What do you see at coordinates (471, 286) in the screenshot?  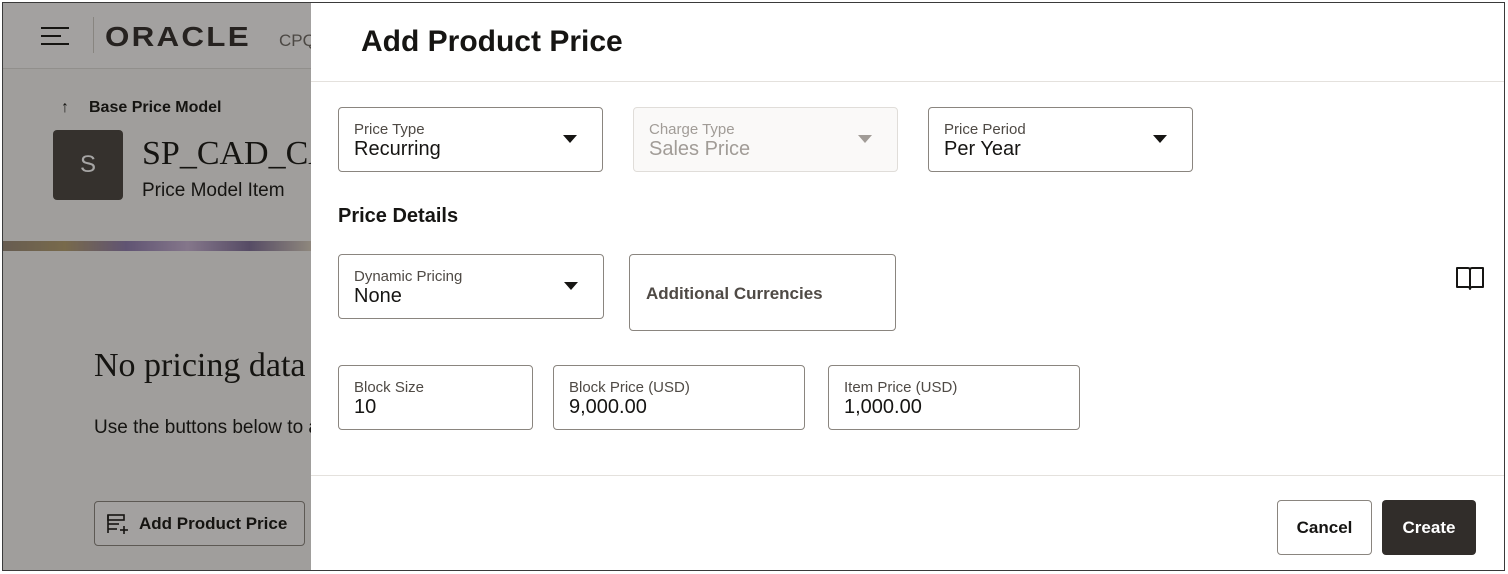 I see `dynamic-pricing-select: Dynamic Pricing None` at bounding box center [471, 286].